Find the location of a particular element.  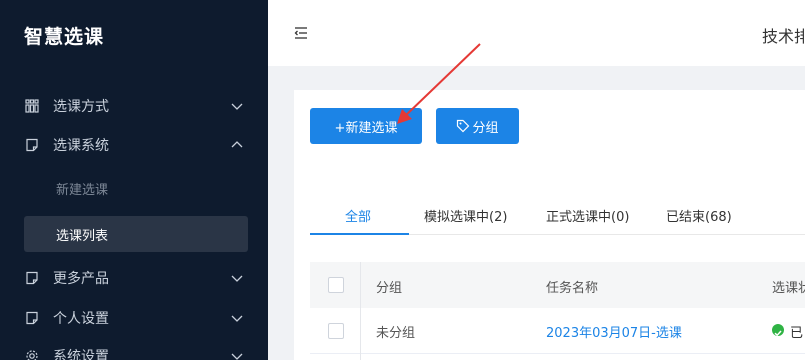

menu-item-personal-settings: 个人设置 is located at coordinates (134, 318).